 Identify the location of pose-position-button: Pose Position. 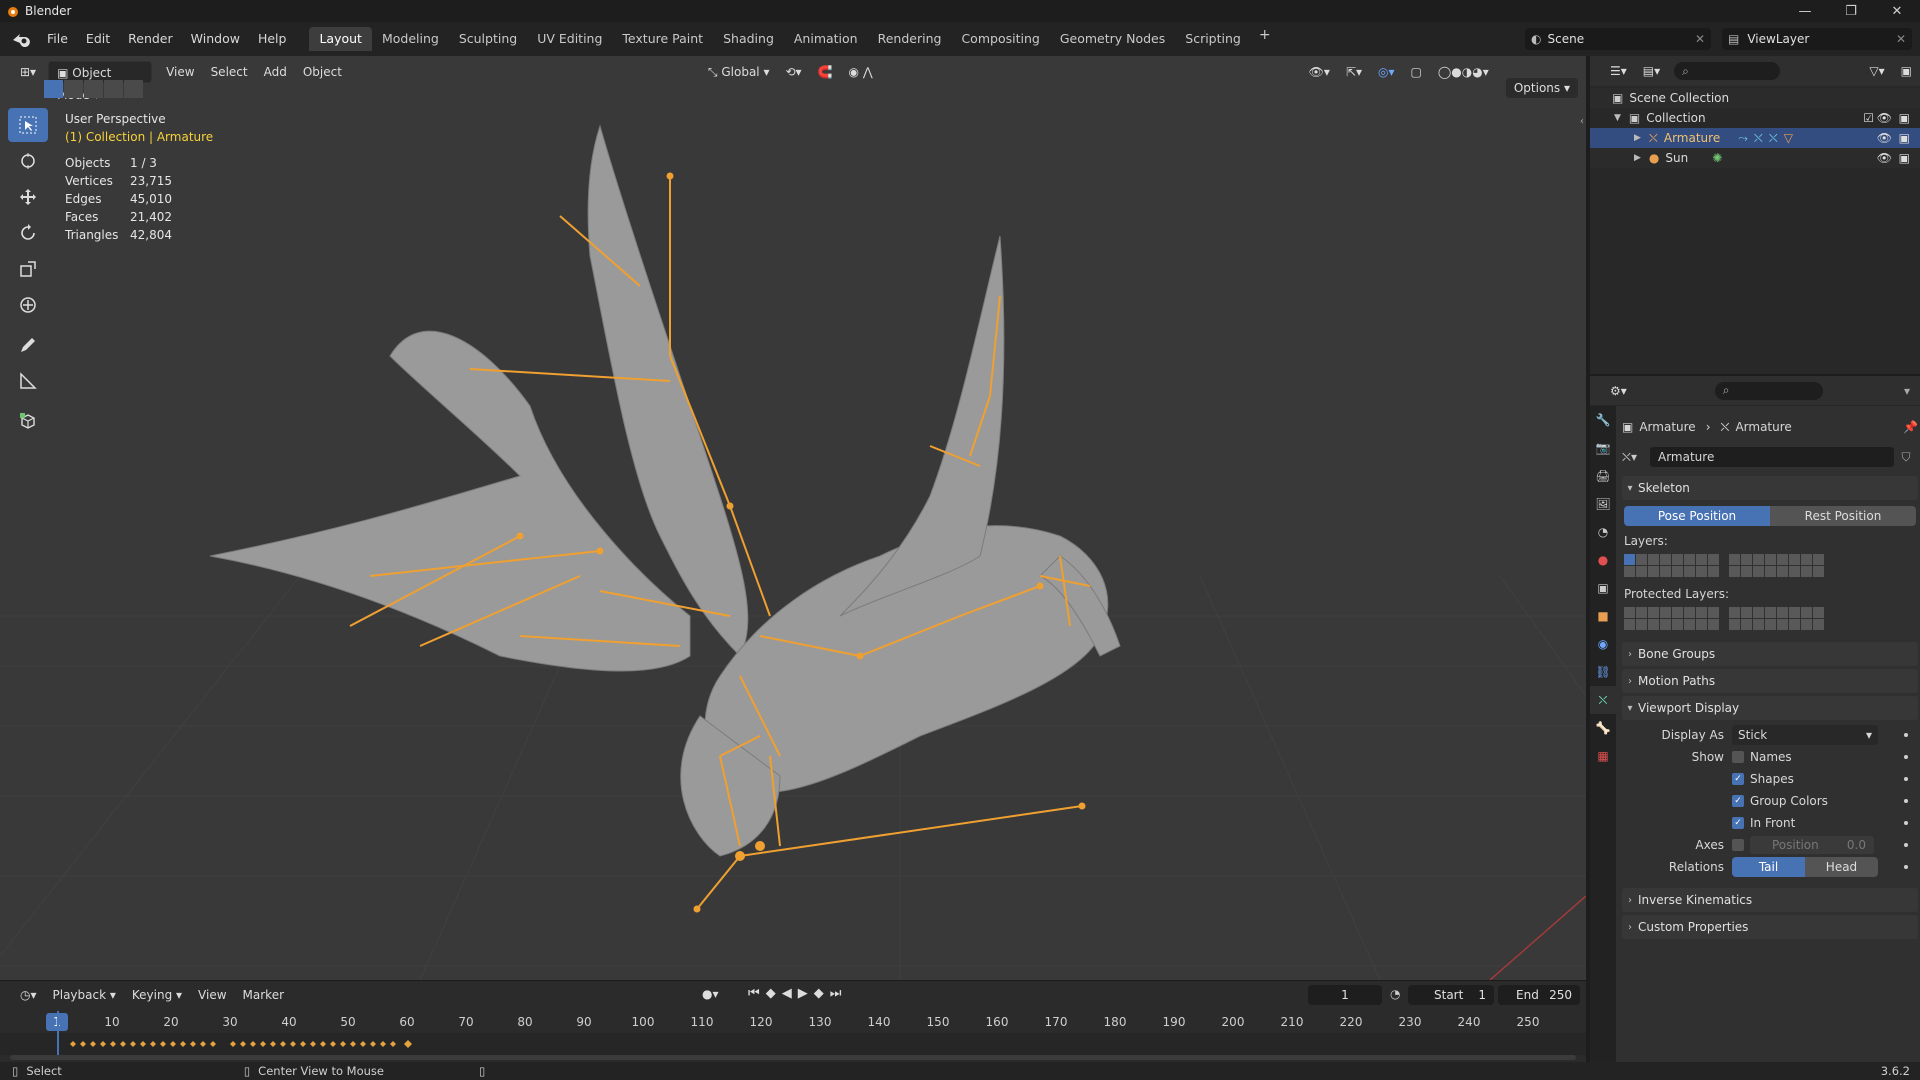
(1697, 516).